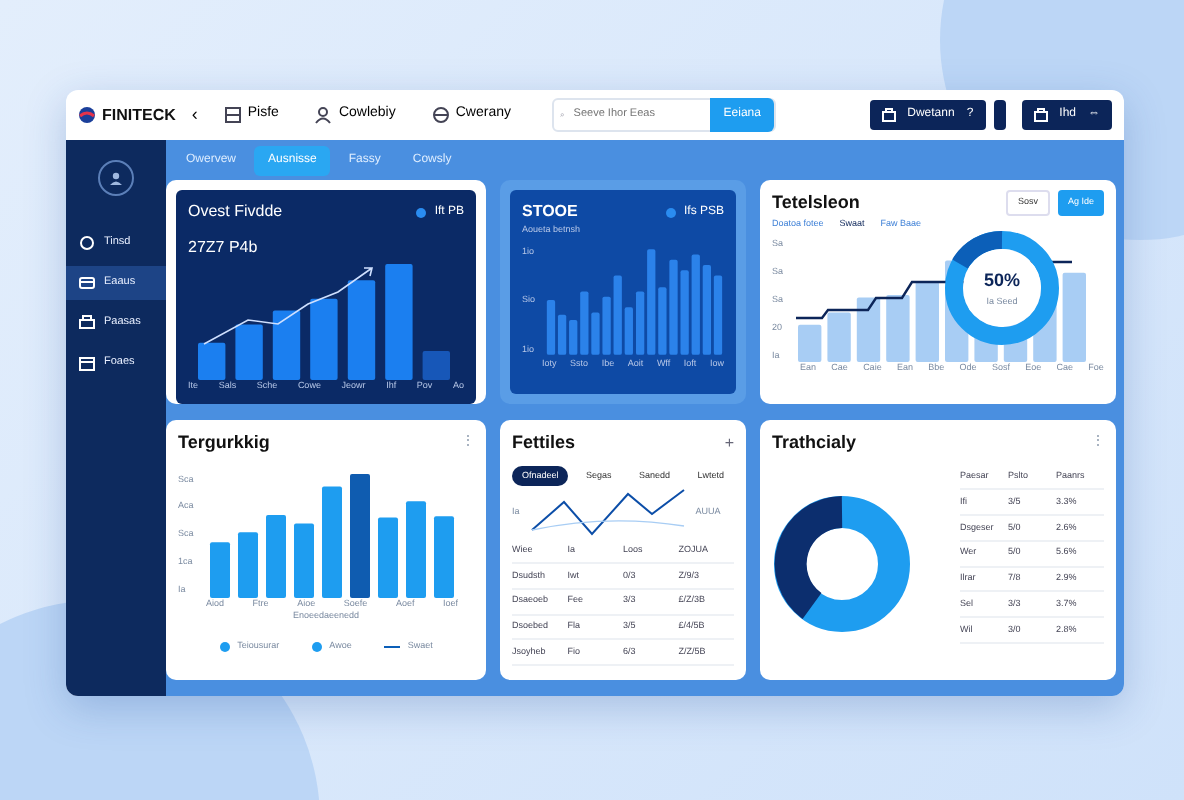 This screenshot has height=800, width=1184. I want to click on calendar-icon, so click(87, 363).